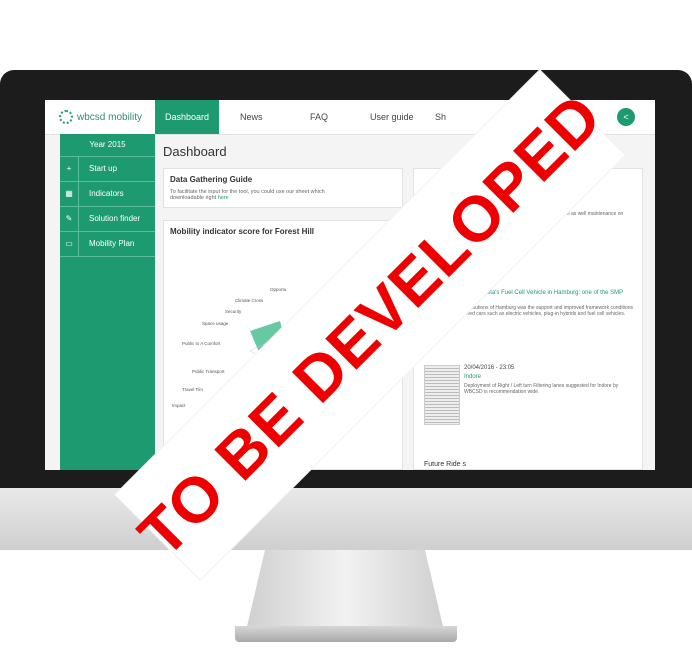 This screenshot has height=649, width=692. Describe the element at coordinates (319, 117) in the screenshot. I see `tab-faq: FAQ` at that location.